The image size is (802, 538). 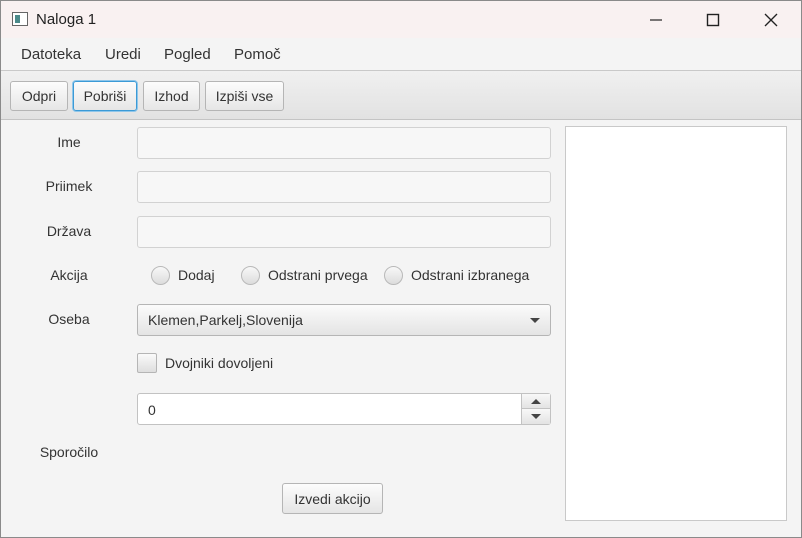 I want to click on app-icon, so click(x=20, y=19).